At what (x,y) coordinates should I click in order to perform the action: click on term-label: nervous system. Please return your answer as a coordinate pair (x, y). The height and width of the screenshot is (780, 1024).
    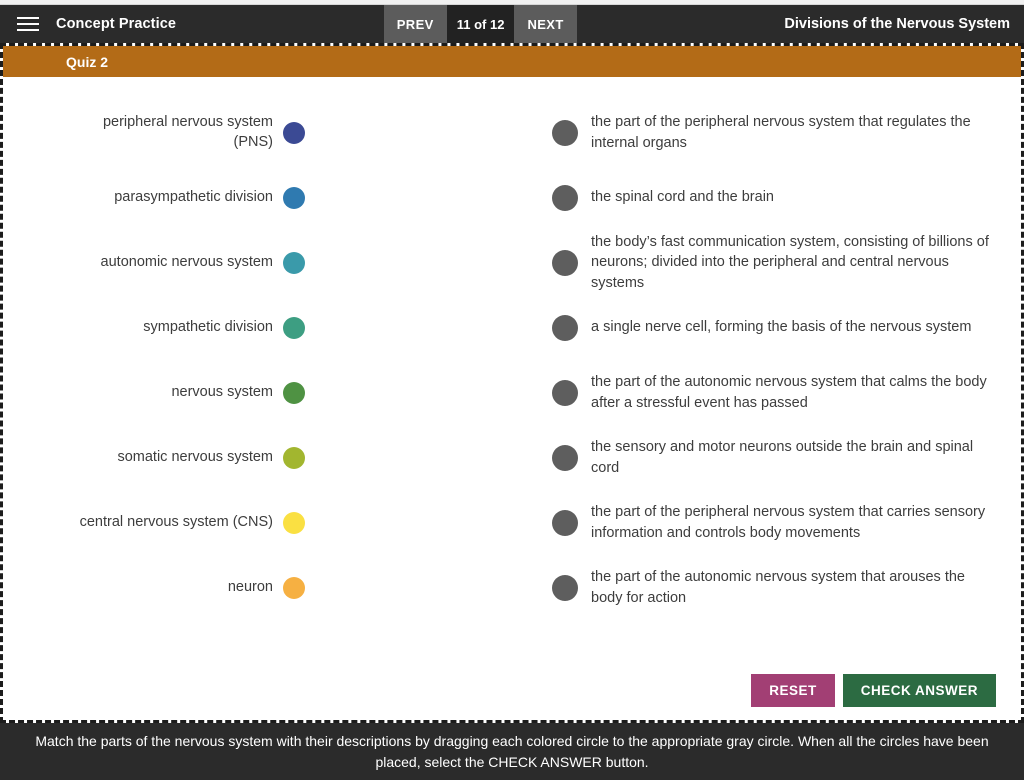
    Looking at the image, I should click on (222, 391).